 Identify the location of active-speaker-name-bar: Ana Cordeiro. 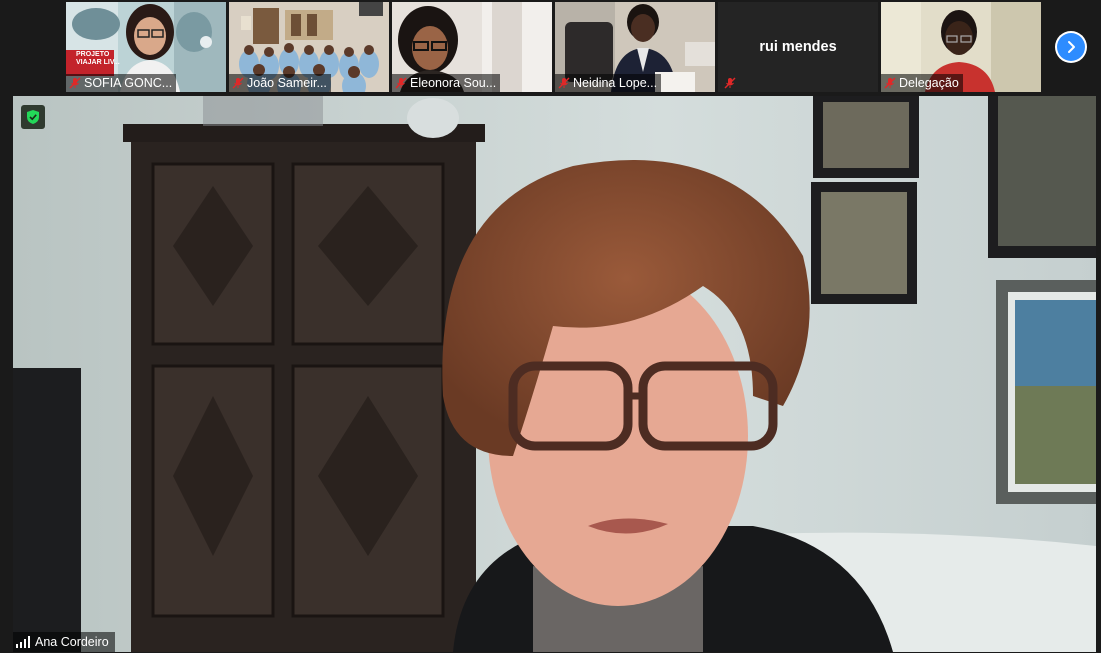
(64, 642).